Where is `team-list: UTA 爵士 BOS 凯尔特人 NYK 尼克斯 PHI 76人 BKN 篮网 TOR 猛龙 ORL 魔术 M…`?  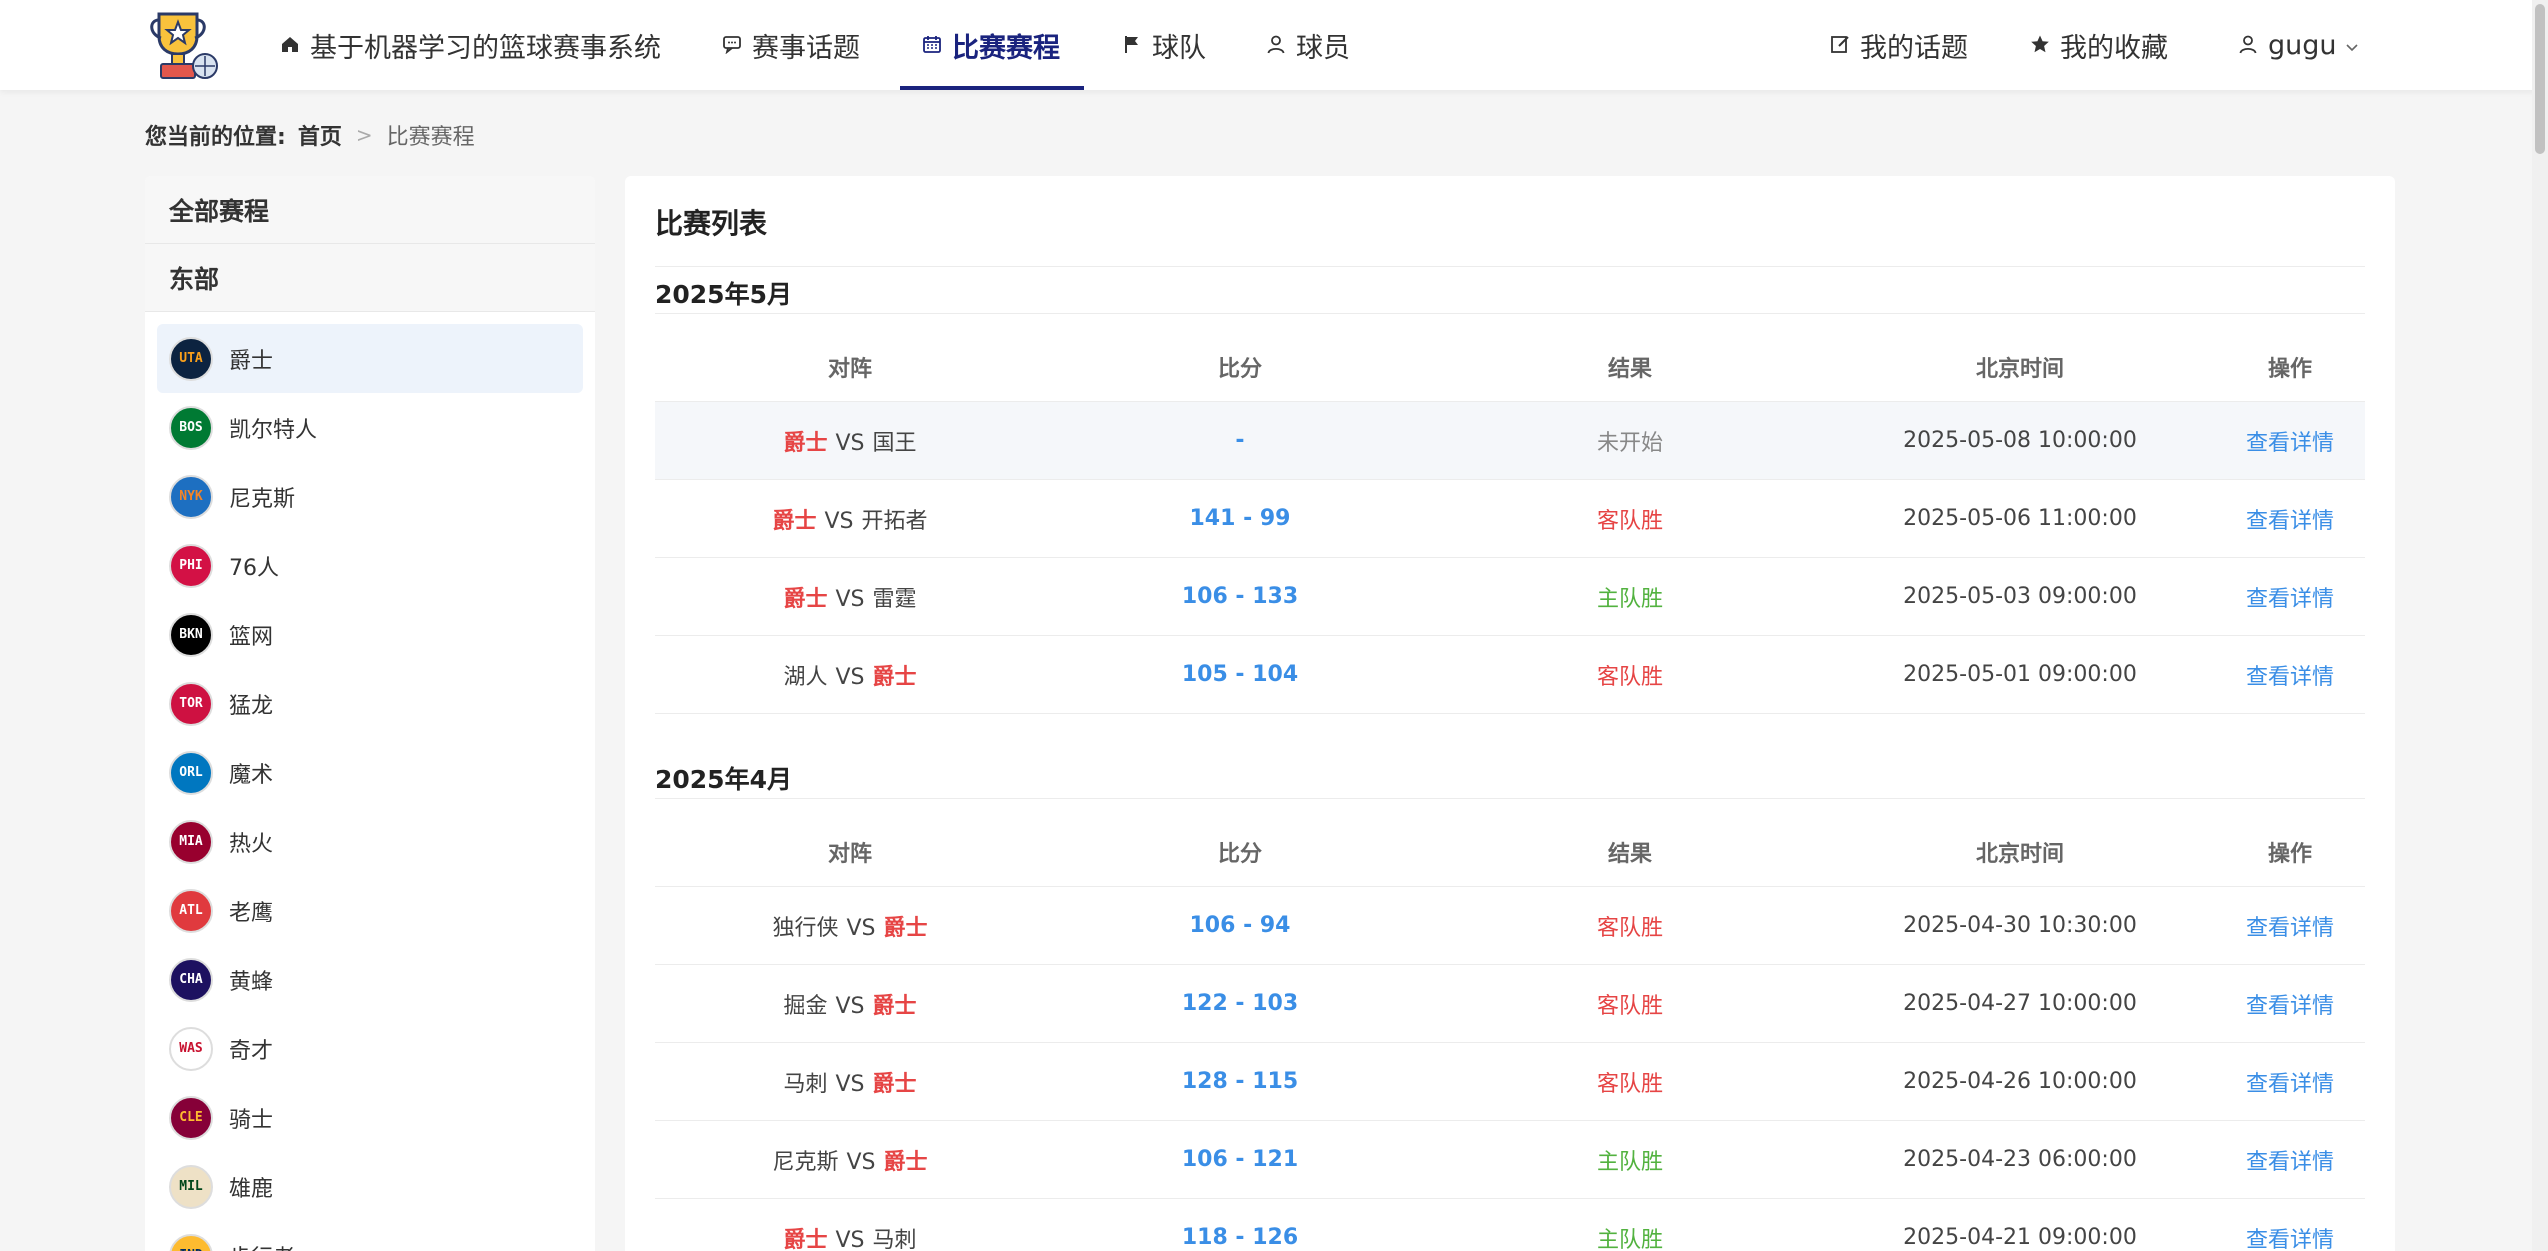
team-list: UTA 爵士 BOS 凯尔特人 NYK 尼克斯 PHI 76人 BKN 篮网 TOR 猛龙 ORL 魔术 M… is located at coordinates (370, 781).